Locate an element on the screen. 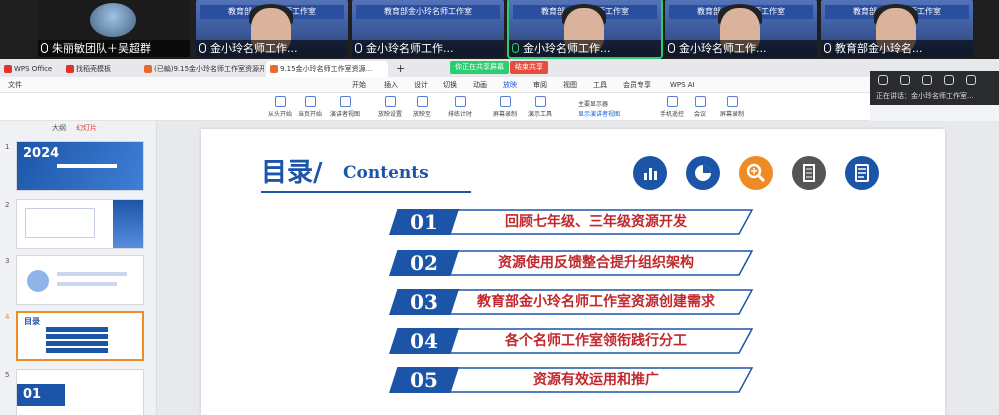 The height and width of the screenshot is (415, 999). new-tab-button: + is located at coordinates (400, 69).